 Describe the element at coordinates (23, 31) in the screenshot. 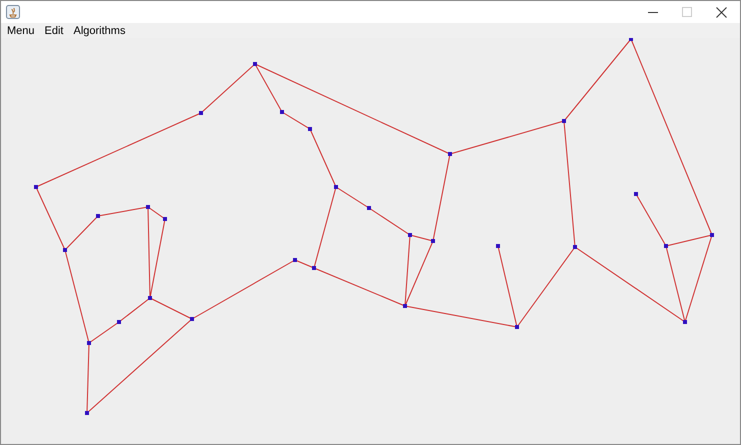

I see `menu-item: Menu` at that location.